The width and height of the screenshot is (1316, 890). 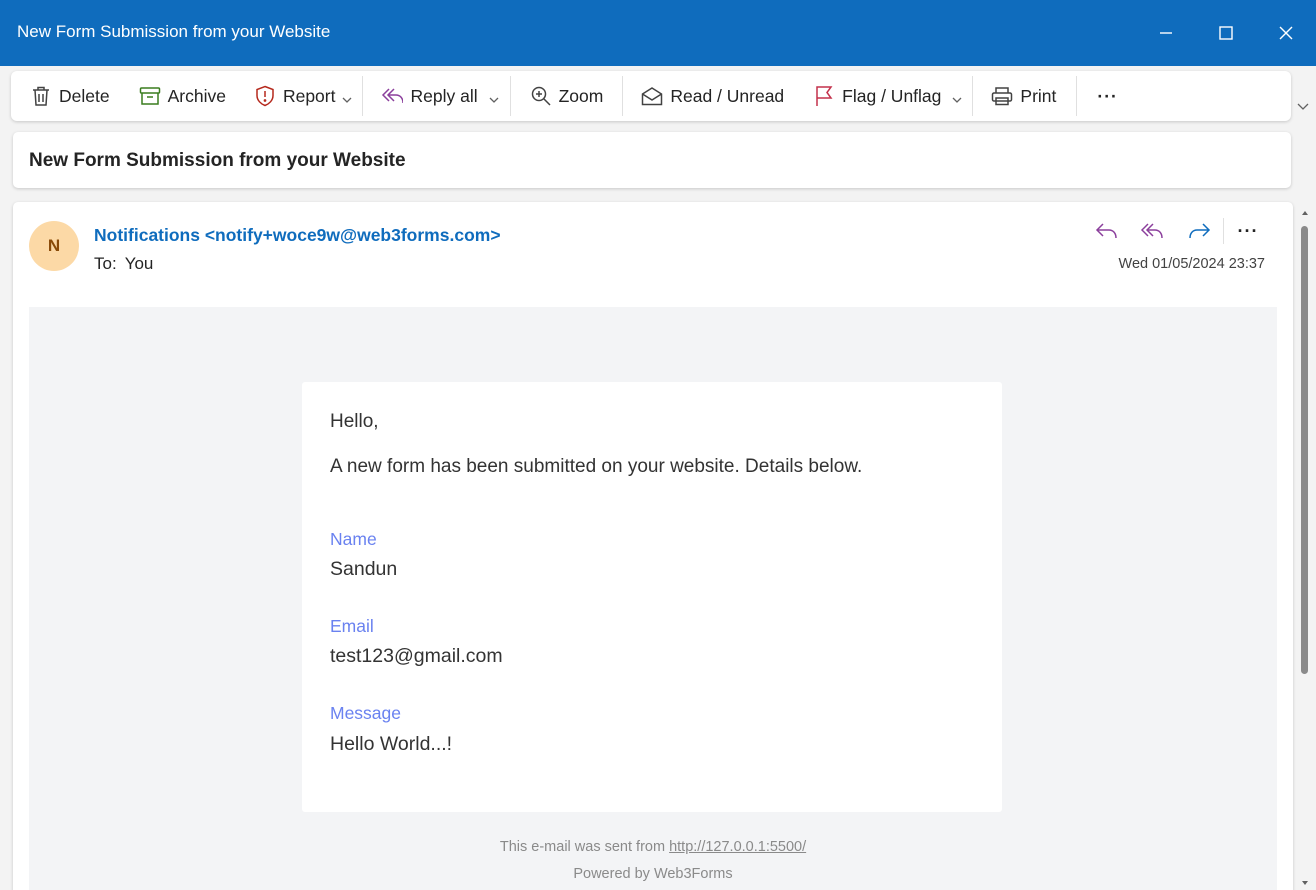 What do you see at coordinates (1305, 210) in the screenshot?
I see `scroll-up-arrow-icon` at bounding box center [1305, 210].